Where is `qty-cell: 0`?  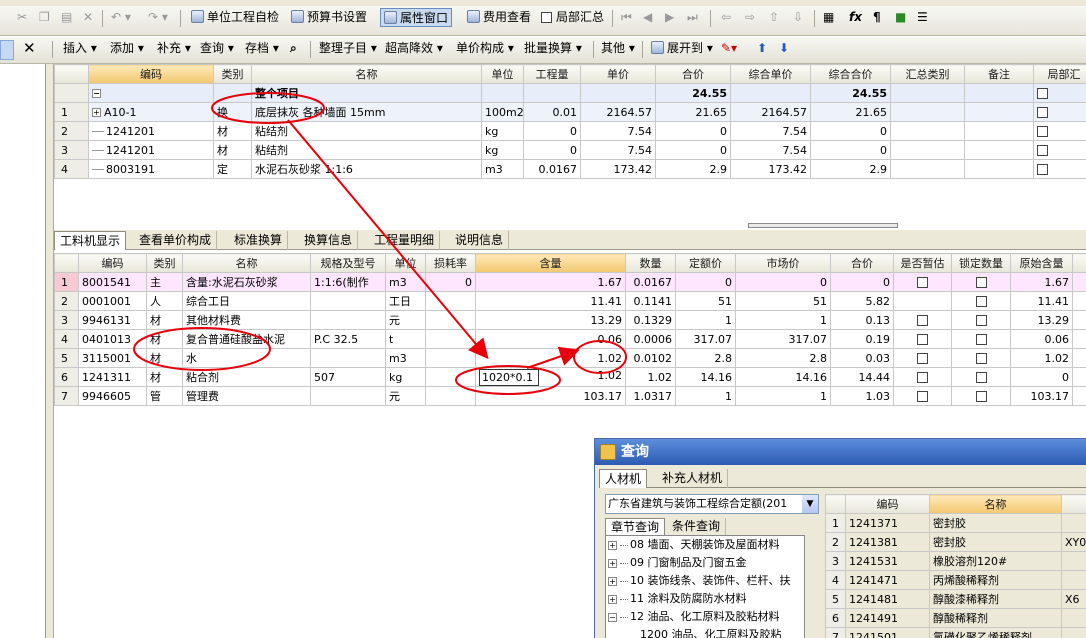
qty-cell: 0 is located at coordinates (552, 150).